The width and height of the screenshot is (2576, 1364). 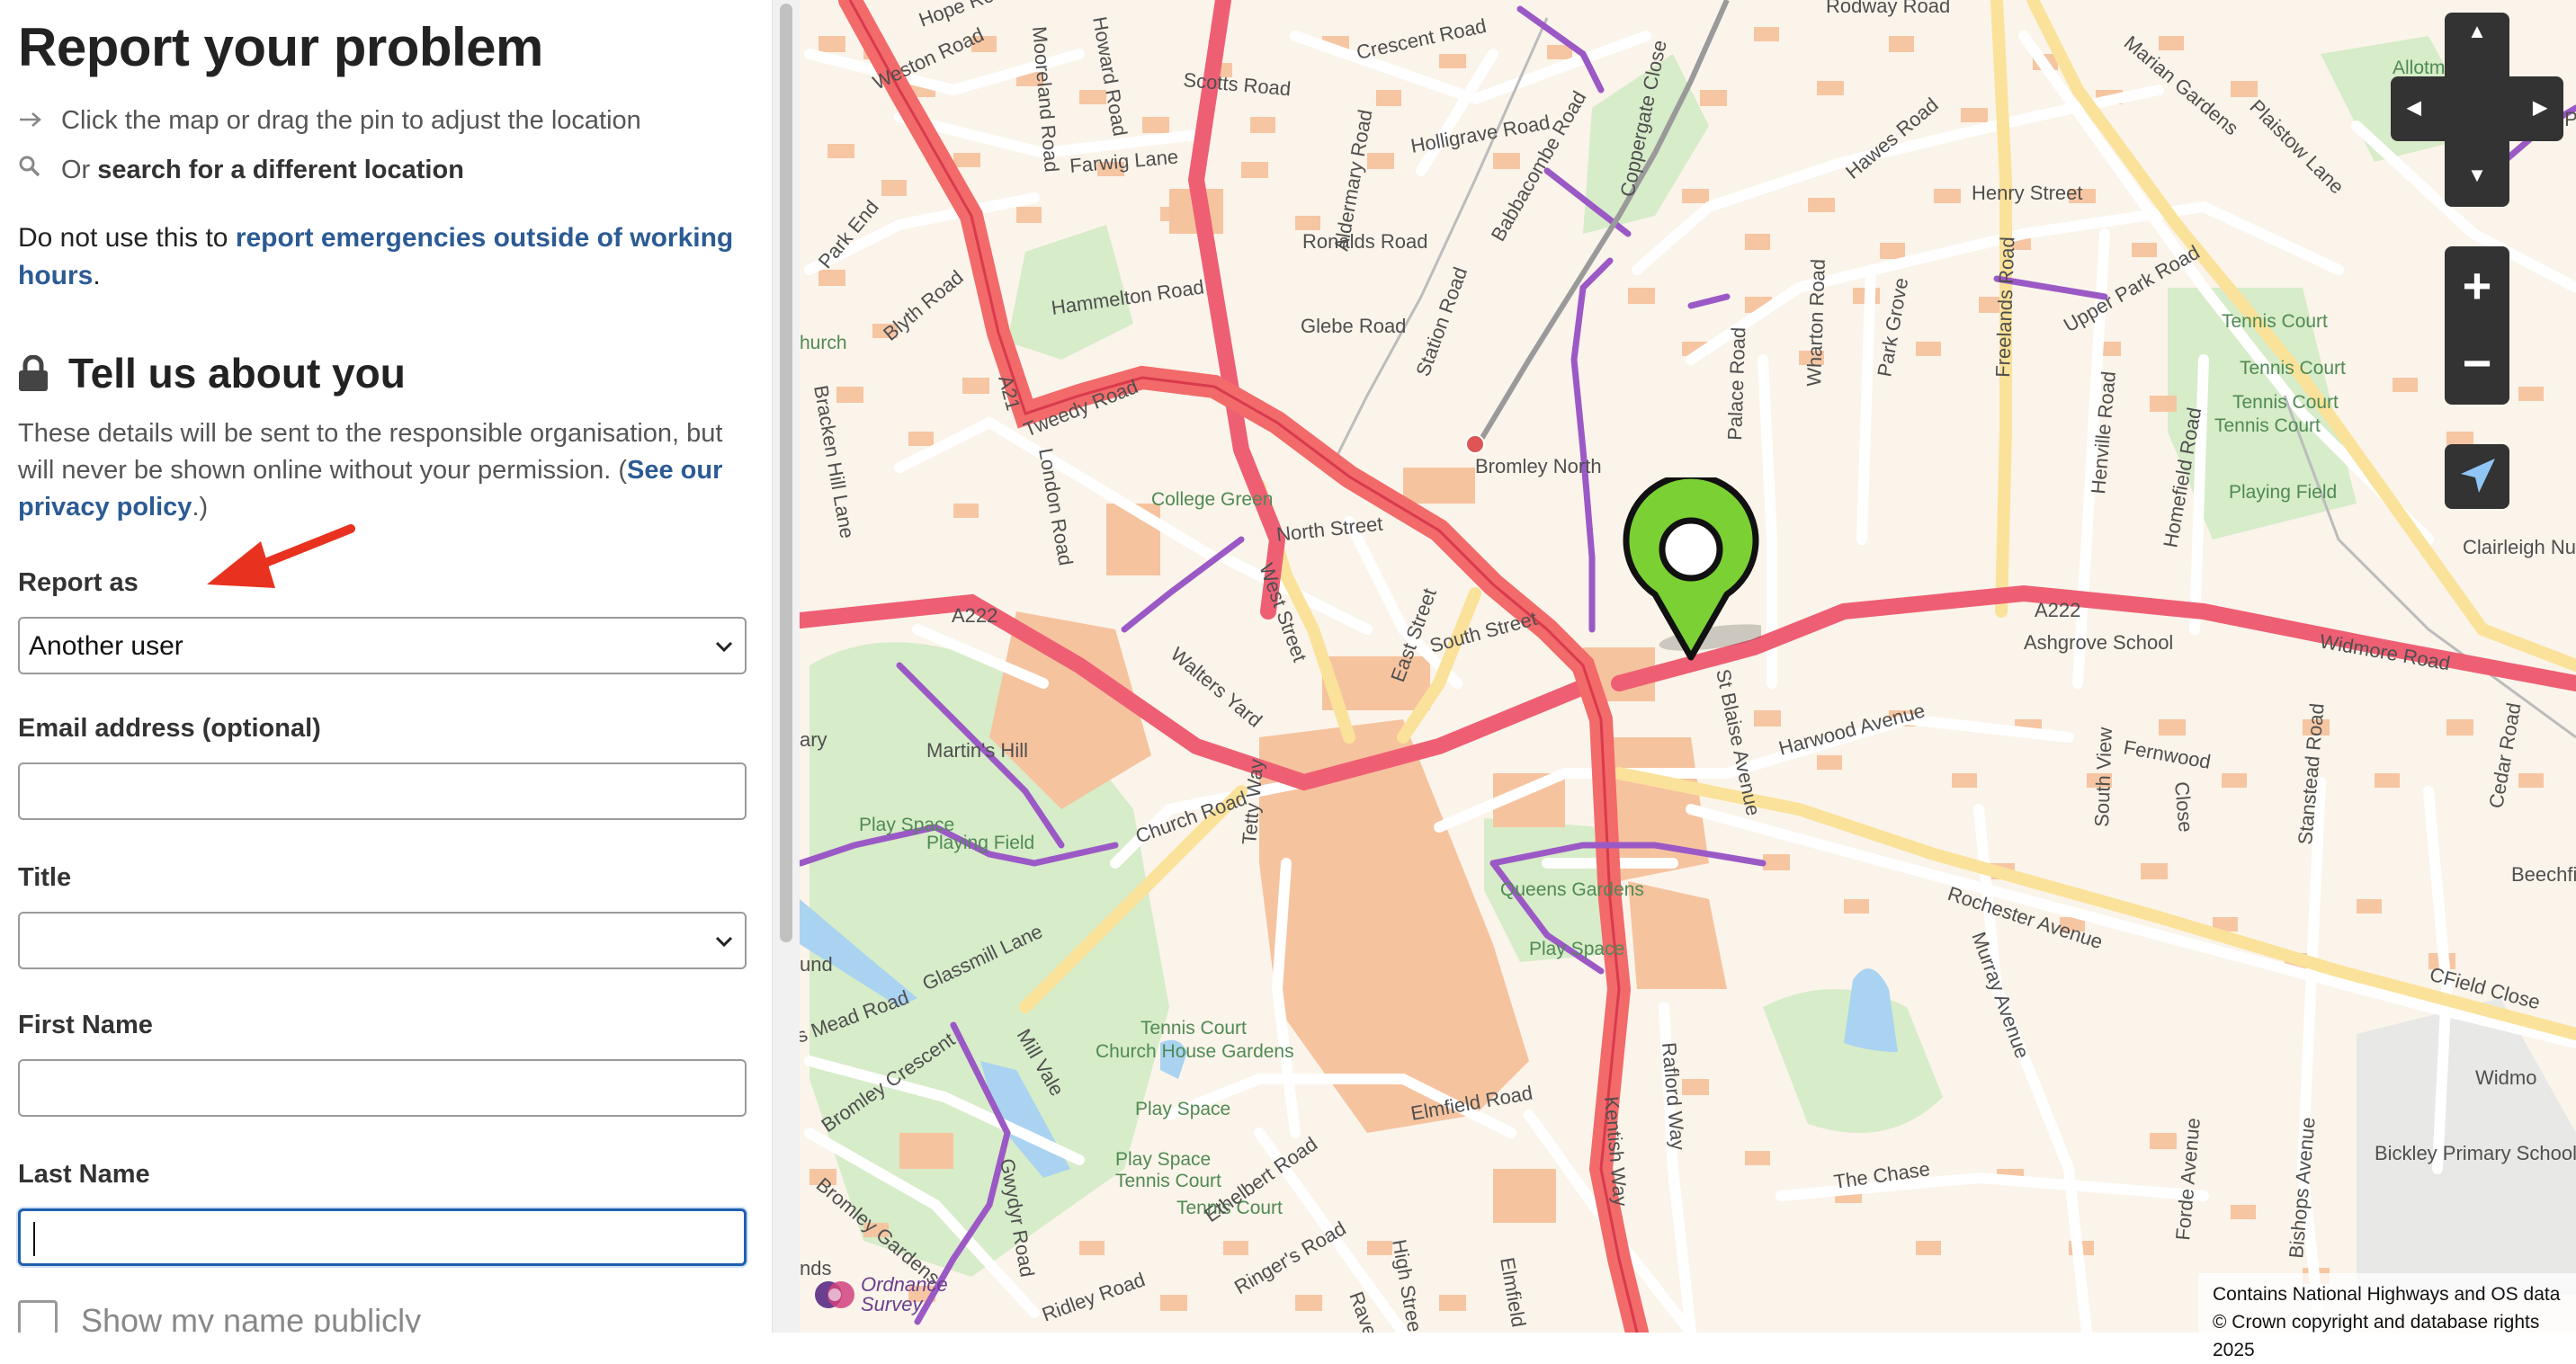 What do you see at coordinates (1407, 1285) in the screenshot?
I see `map-label: High Stree` at bounding box center [1407, 1285].